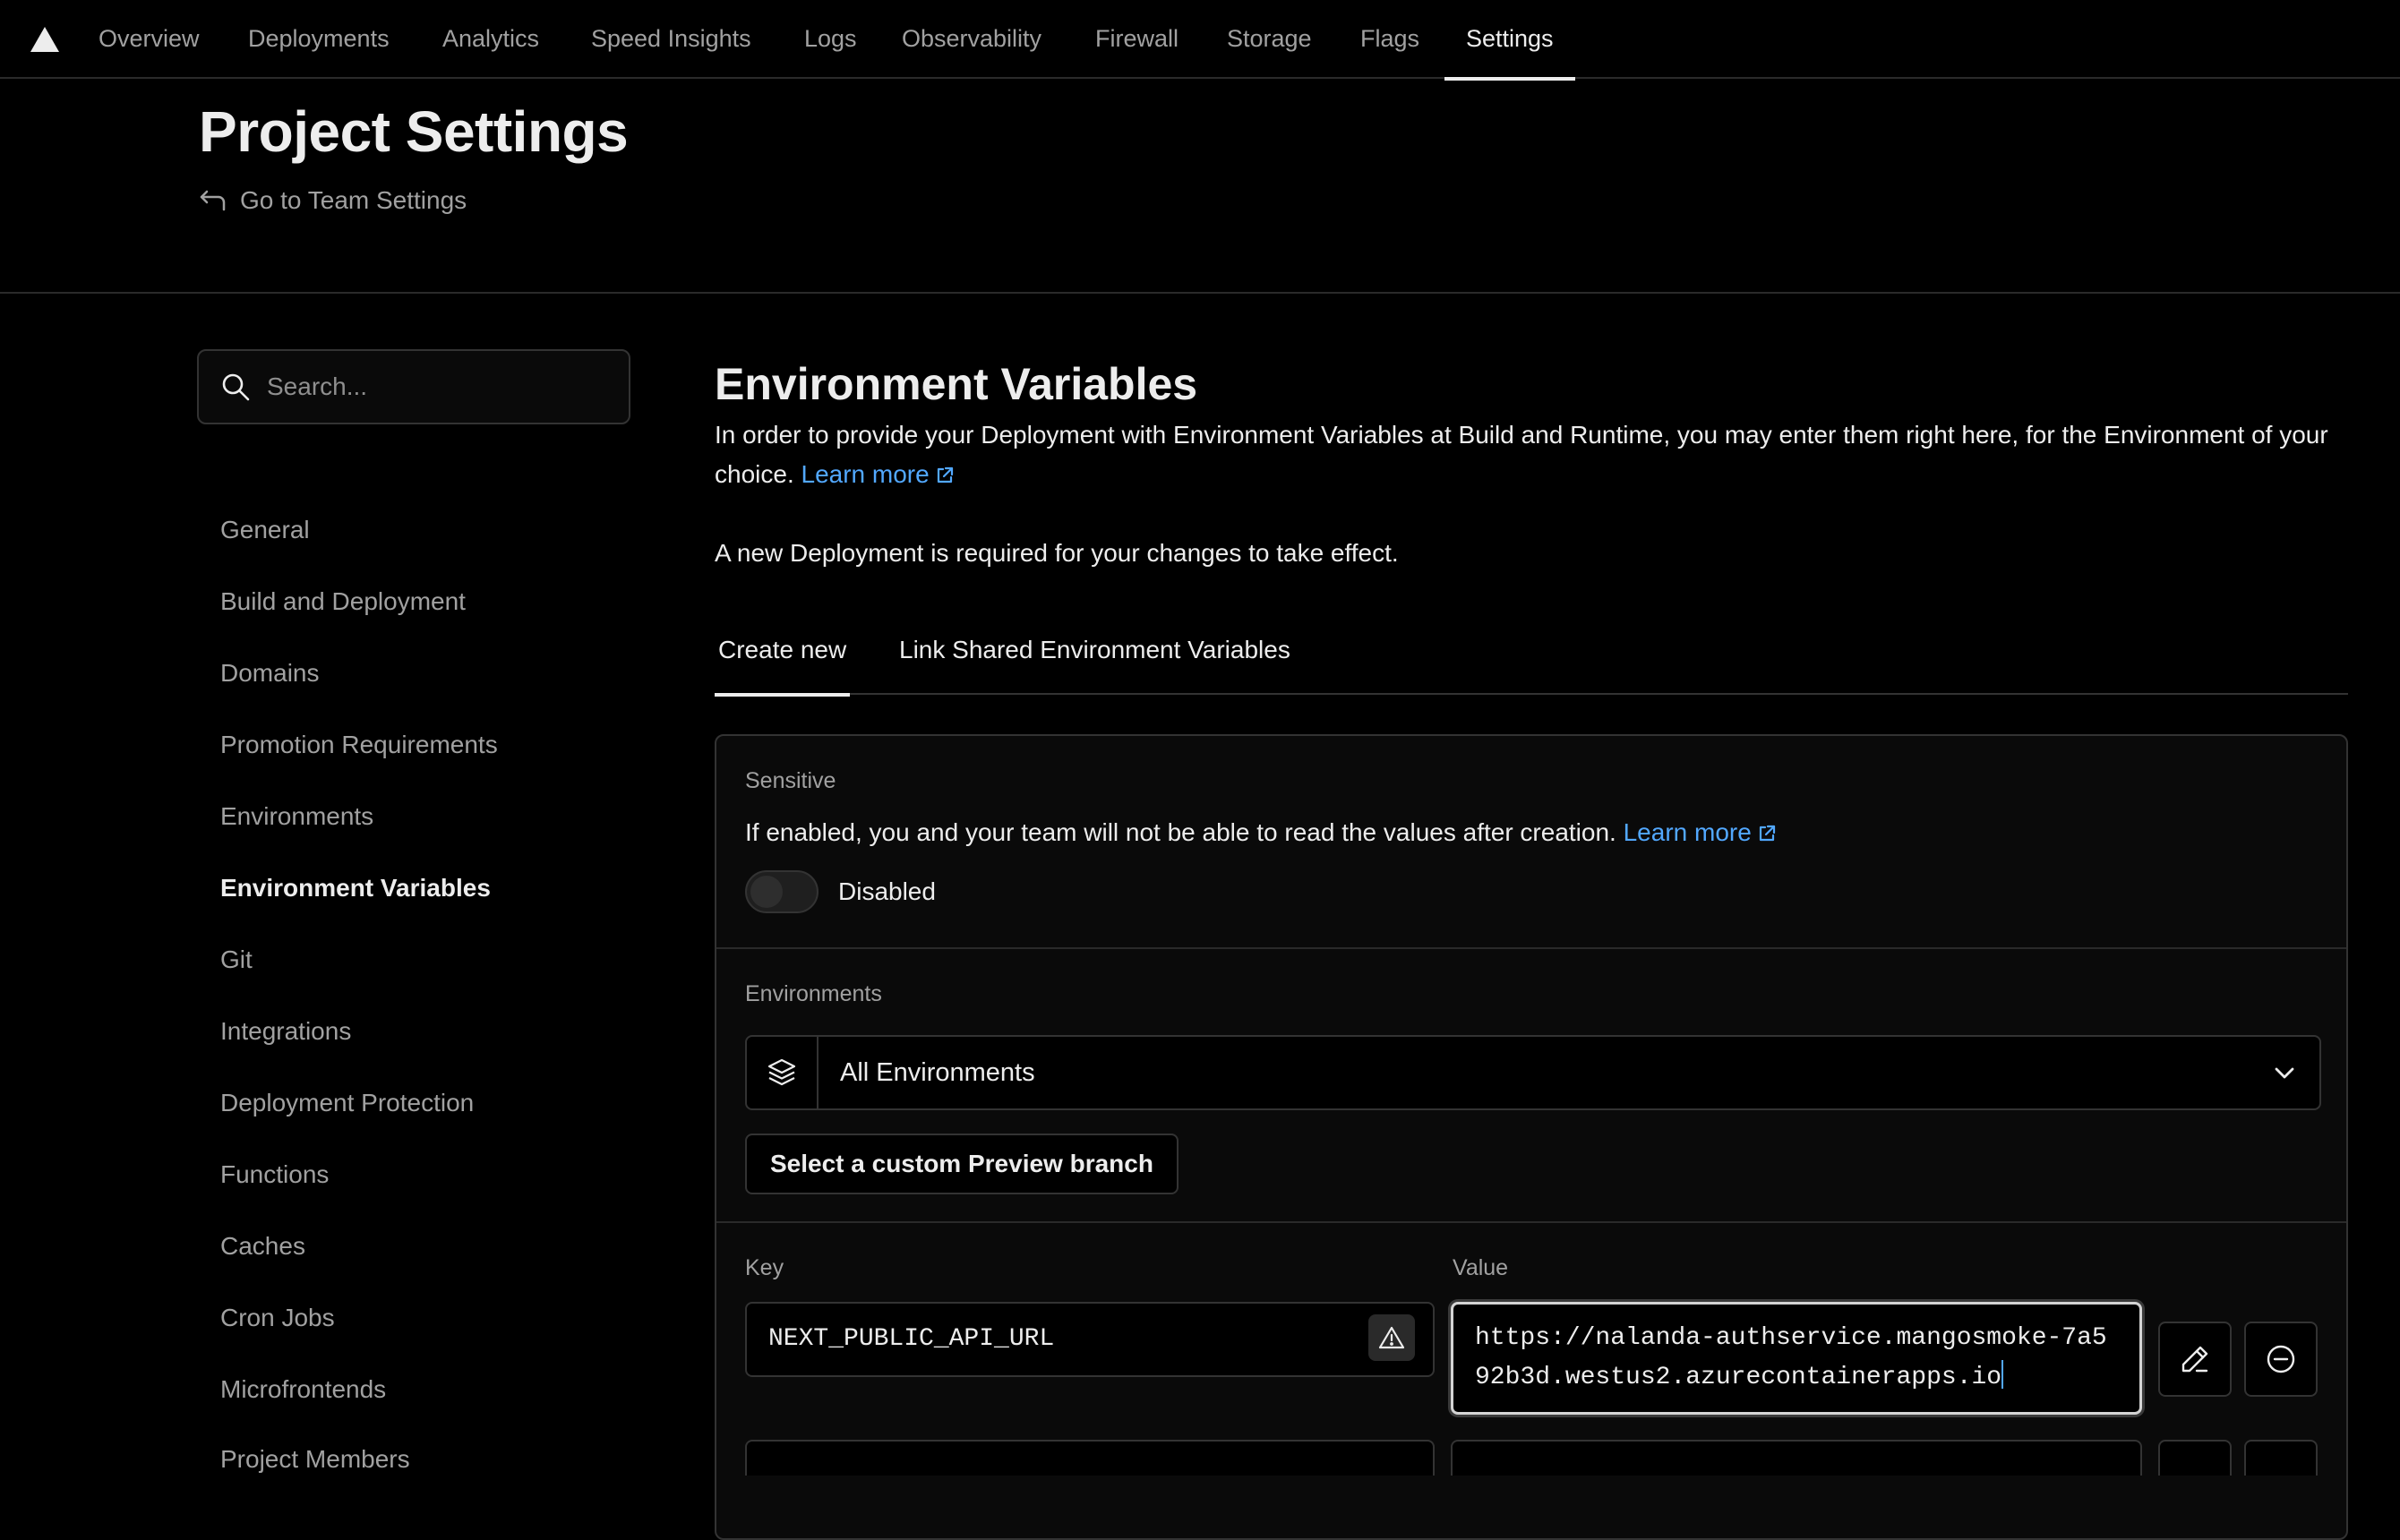 Image resolution: width=2400 pixels, height=1540 pixels. What do you see at coordinates (149, 39) in the screenshot?
I see `nav-tab-overview: Overview` at bounding box center [149, 39].